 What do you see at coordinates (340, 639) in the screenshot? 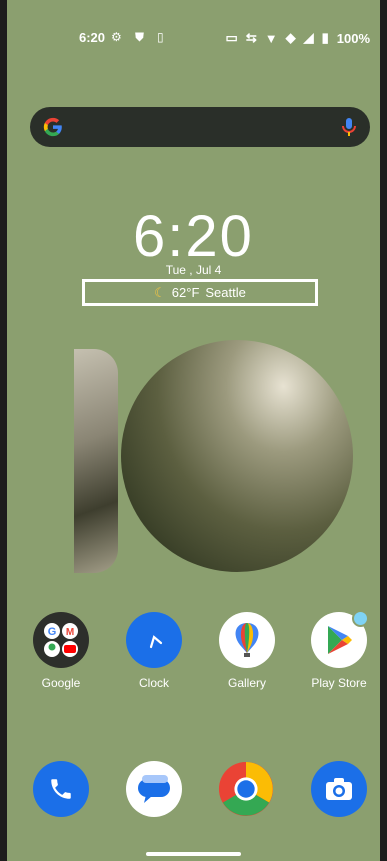
I see `play-store-icon` at bounding box center [340, 639].